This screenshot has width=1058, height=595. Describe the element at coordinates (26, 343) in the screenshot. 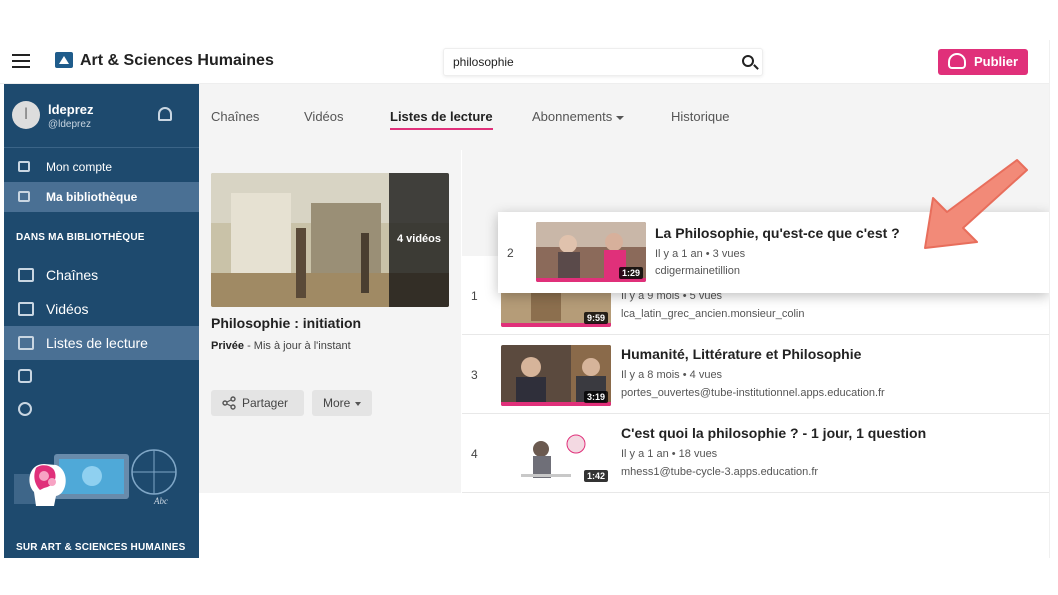

I see `list-icon` at that location.